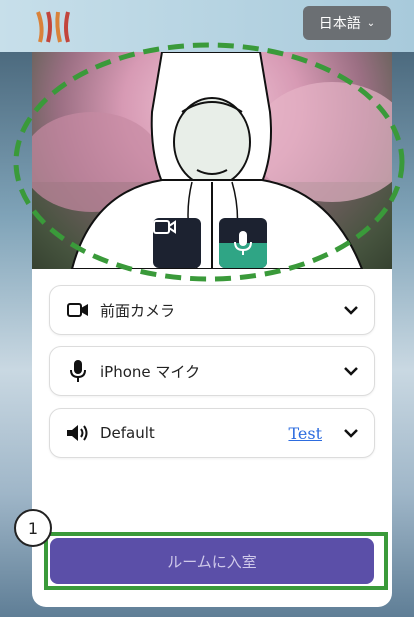 This screenshot has height=617, width=414. I want to click on speaker-select-label: Default, so click(127, 433).